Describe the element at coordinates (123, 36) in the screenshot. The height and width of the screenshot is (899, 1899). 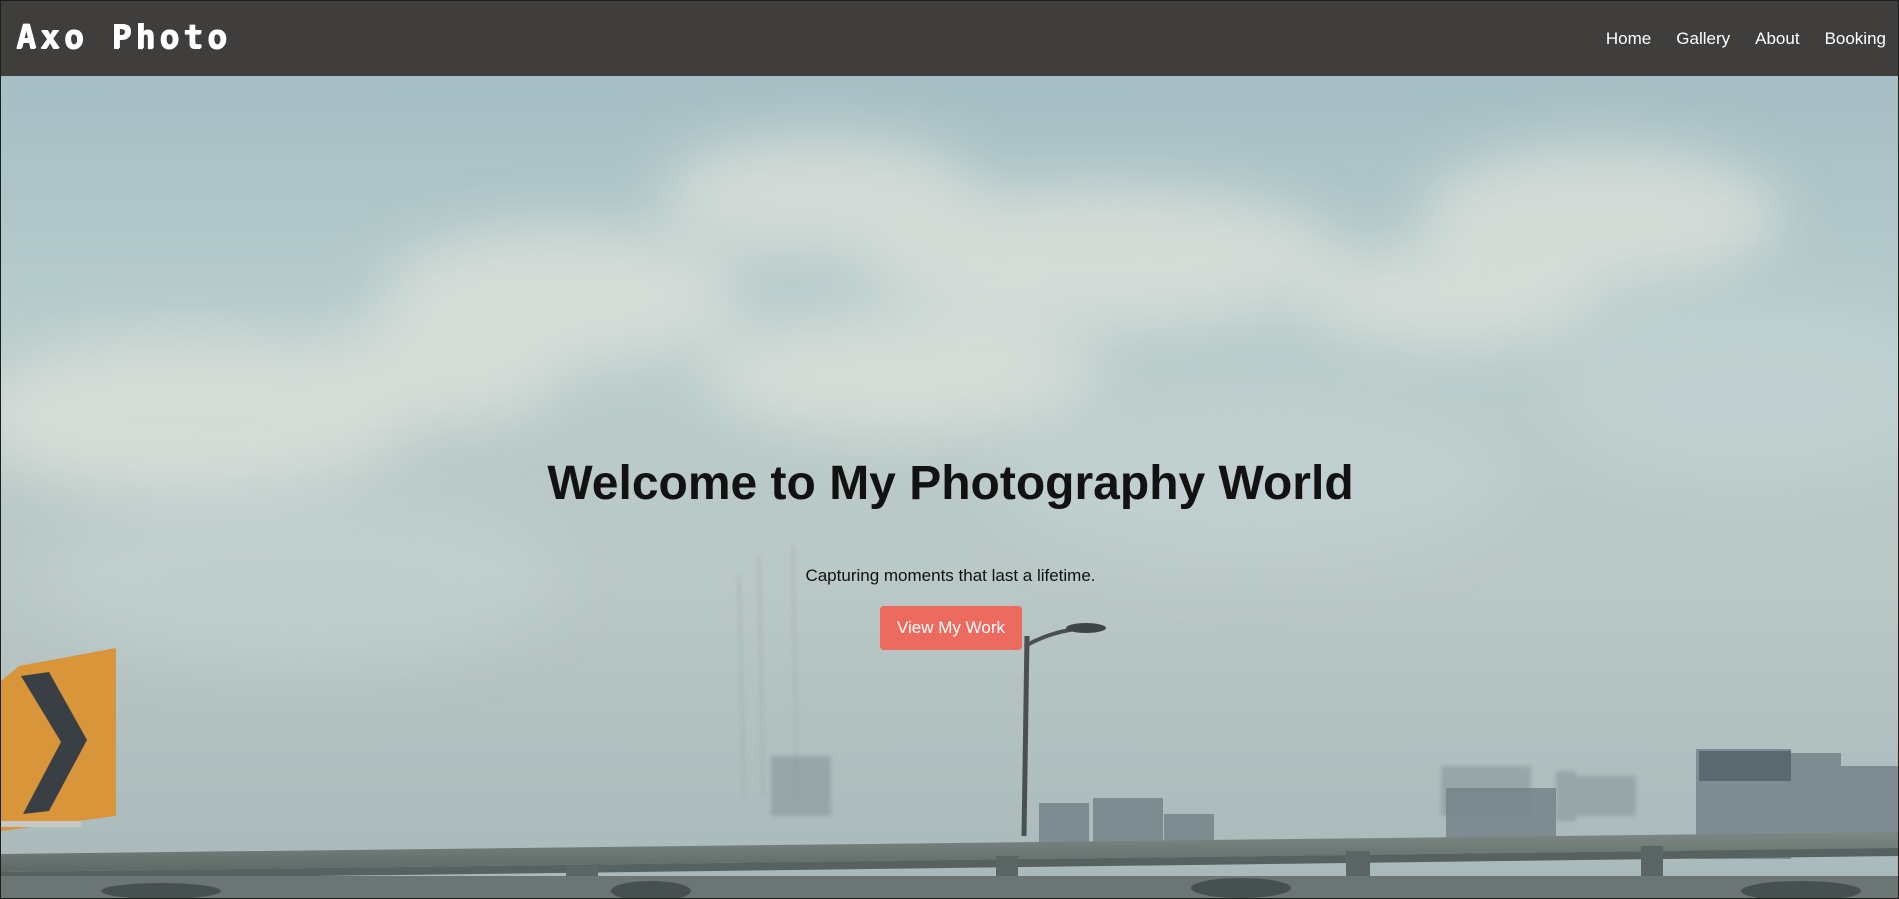
I see `site-logo: Axo Photo` at that location.